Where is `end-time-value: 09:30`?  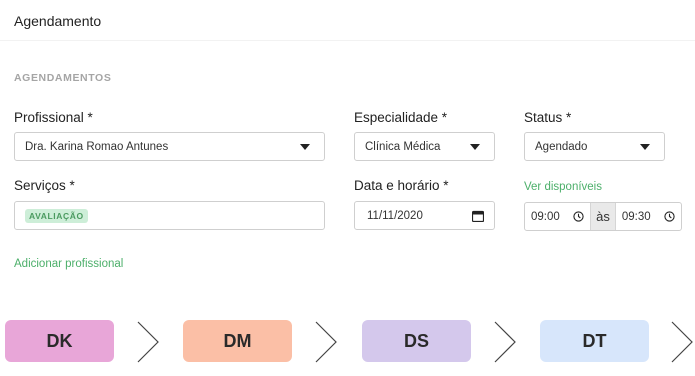
end-time-value: 09:30 is located at coordinates (636, 216).